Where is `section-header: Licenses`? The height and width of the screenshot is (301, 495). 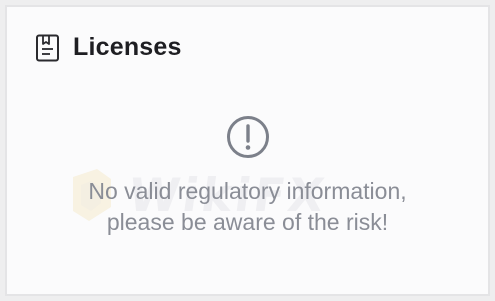 section-header: Licenses is located at coordinates (108, 47).